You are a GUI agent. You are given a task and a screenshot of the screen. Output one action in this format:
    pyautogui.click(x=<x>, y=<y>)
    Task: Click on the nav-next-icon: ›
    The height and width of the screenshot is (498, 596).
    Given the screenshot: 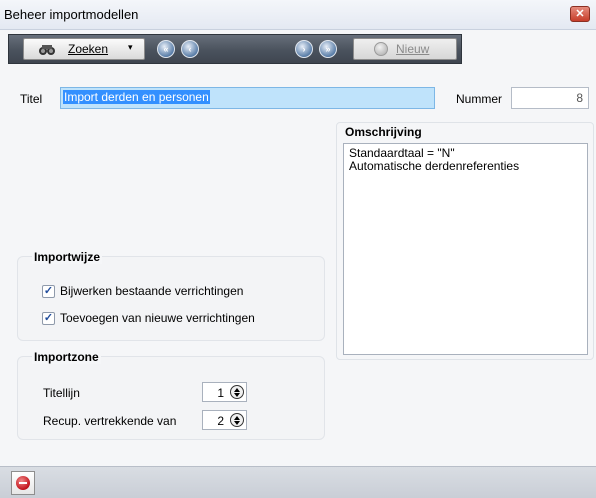 What is the action you would take?
    pyautogui.click(x=304, y=49)
    